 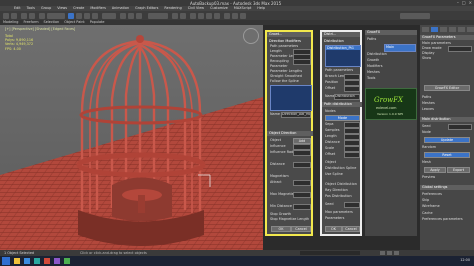 What do you see at coordinates (302, 195) in the screenshot?
I see `max-magnetism-input` at bounding box center [302, 195].